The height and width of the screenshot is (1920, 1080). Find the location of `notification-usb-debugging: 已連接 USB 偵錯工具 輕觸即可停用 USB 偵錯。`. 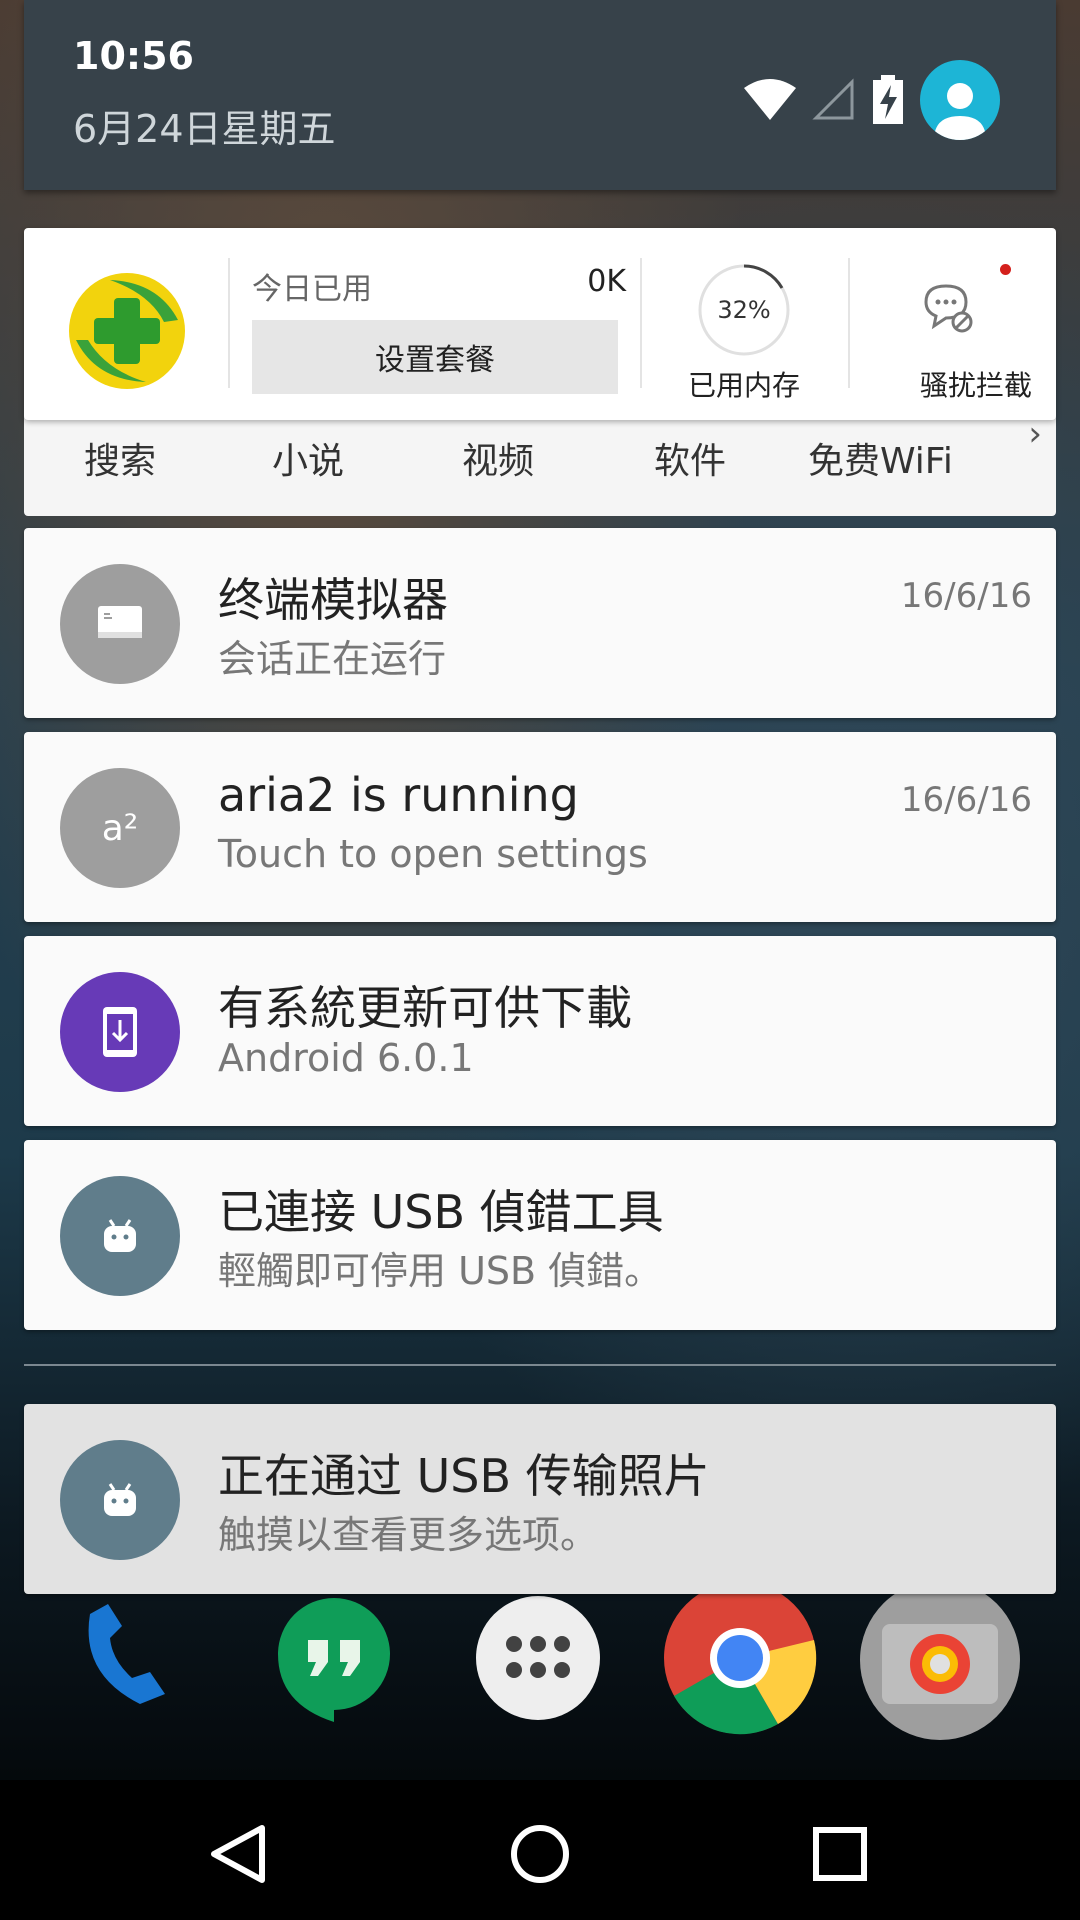

notification-usb-debugging: 已連接 USB 偵錯工具 輕觸即可停用 USB 偵錯。 is located at coordinates (540, 1235).